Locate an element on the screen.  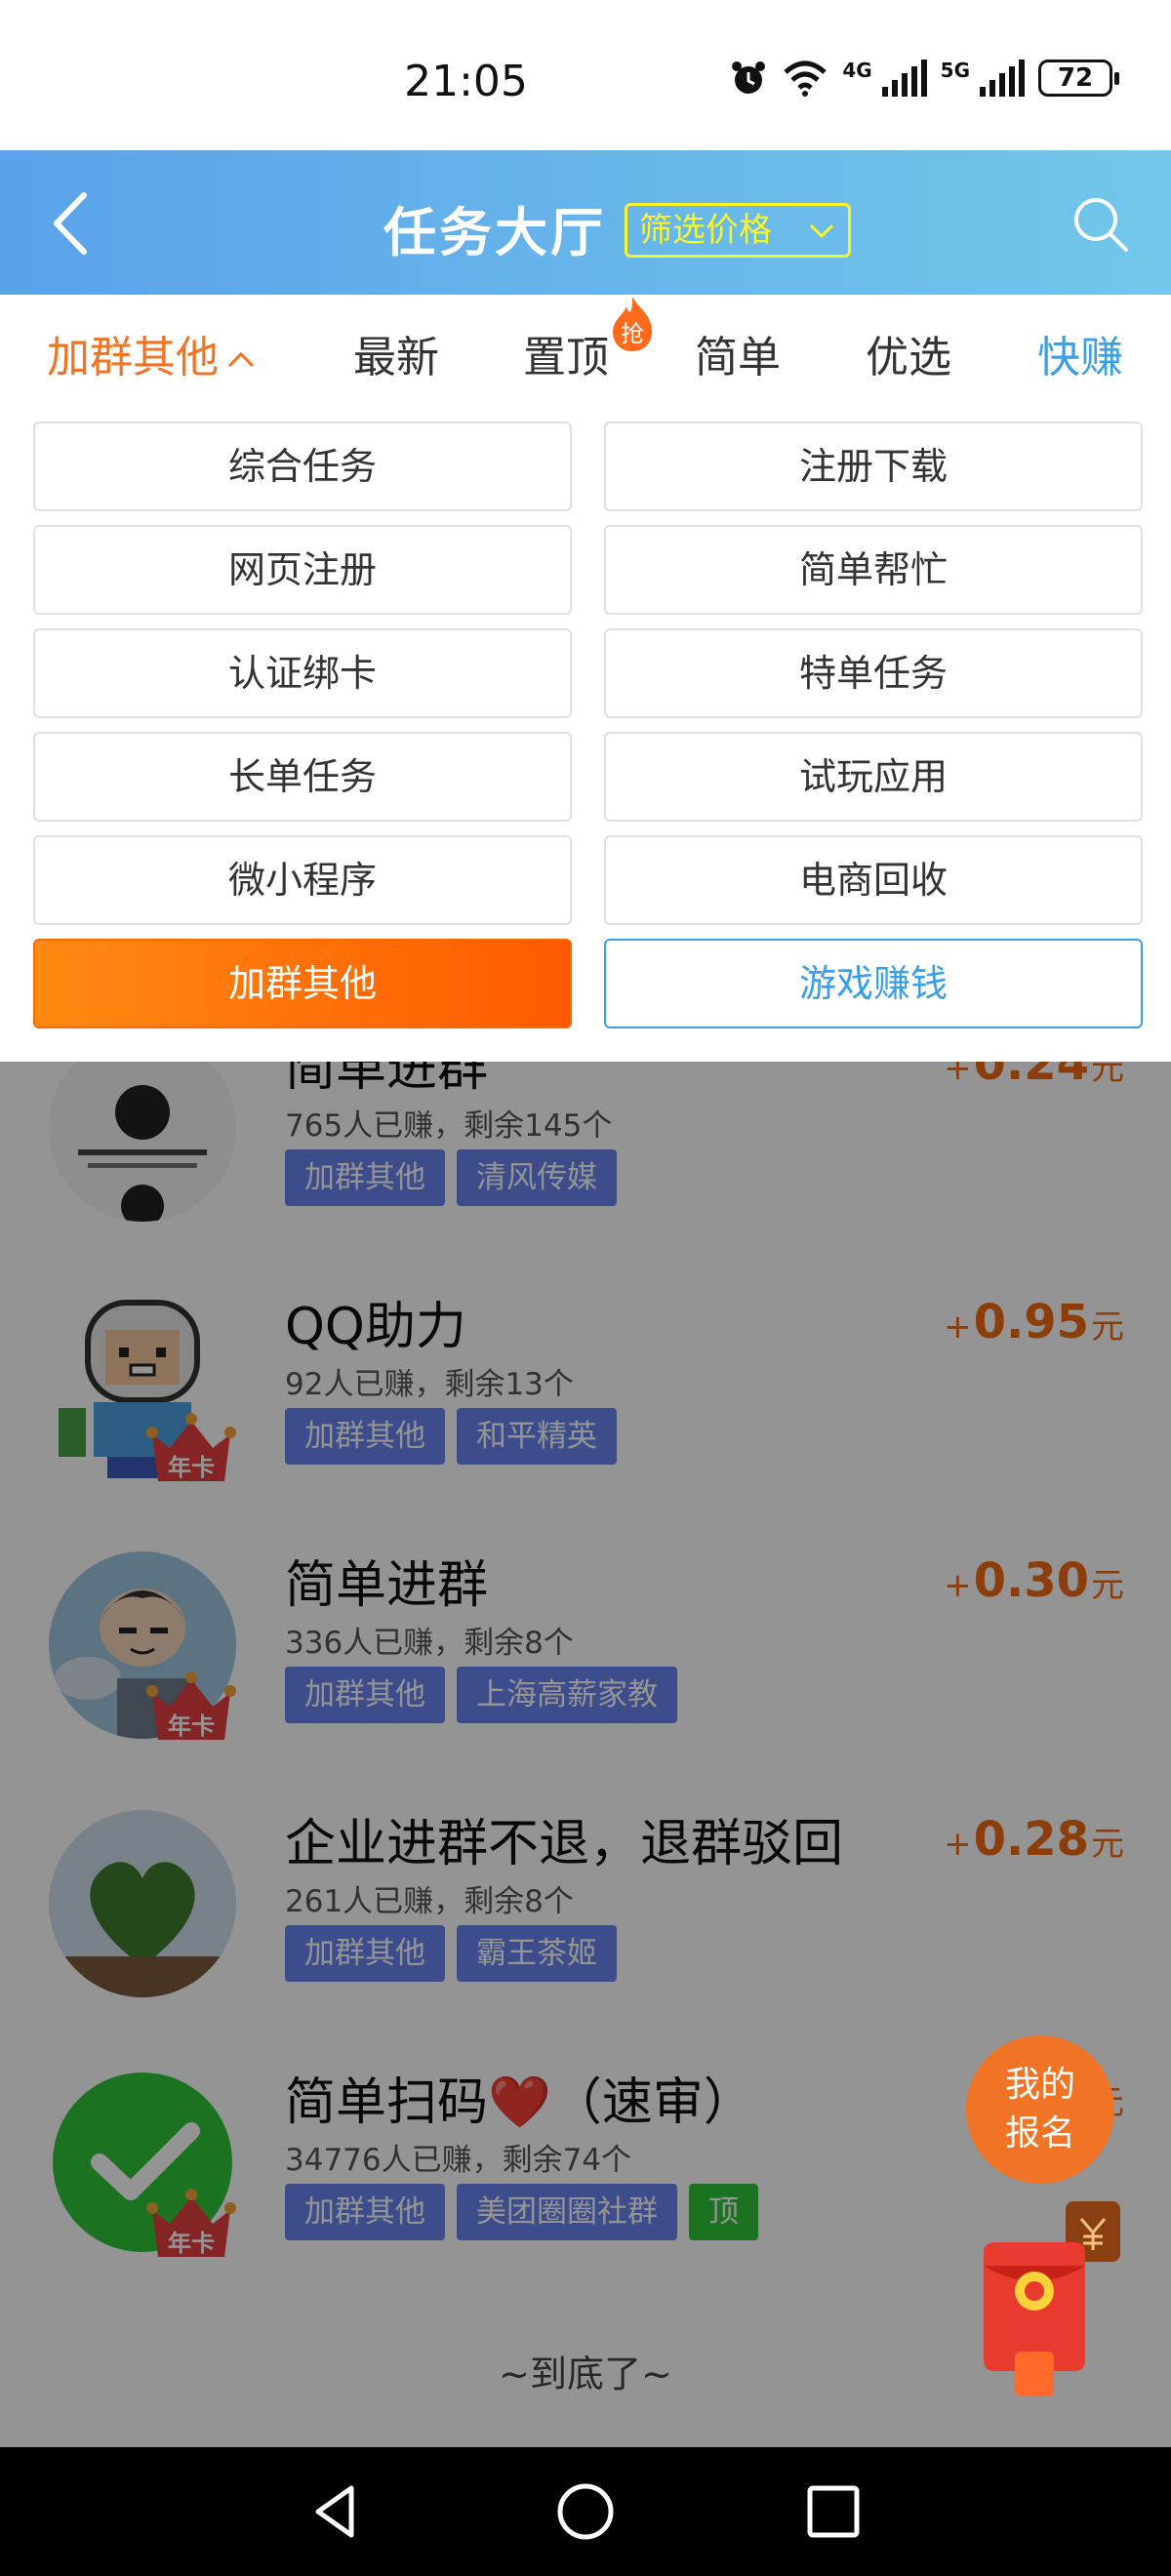
tab-latest: 最新 is located at coordinates (396, 353).